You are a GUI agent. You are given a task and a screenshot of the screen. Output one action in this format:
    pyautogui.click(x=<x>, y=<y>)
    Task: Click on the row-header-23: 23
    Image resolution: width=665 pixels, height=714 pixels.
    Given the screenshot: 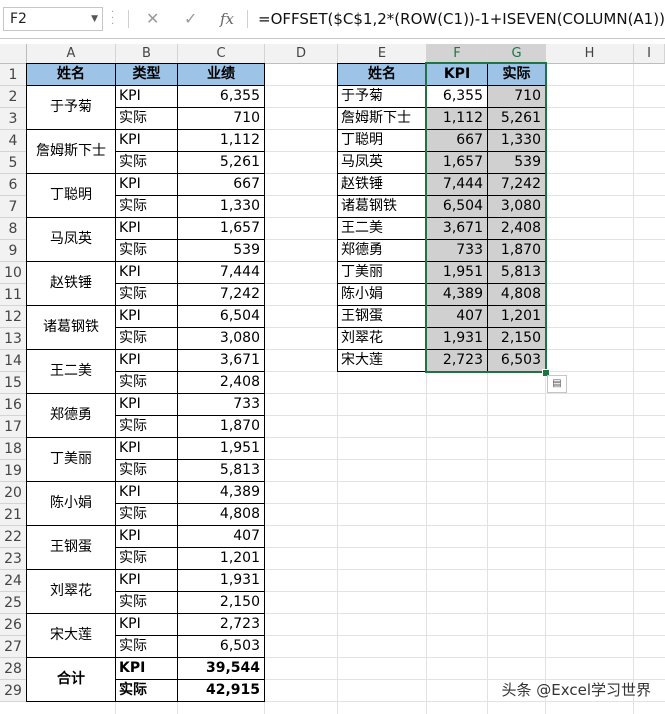 What is the action you would take?
    pyautogui.click(x=13, y=559)
    